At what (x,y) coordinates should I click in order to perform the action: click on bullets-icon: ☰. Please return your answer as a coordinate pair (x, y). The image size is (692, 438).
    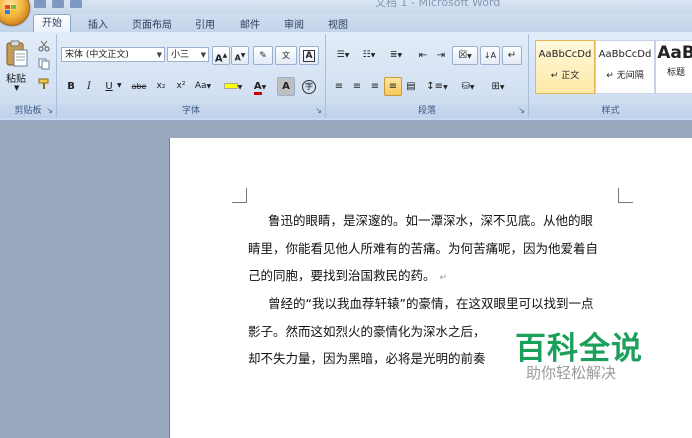
    Looking at the image, I should click on (340, 55).